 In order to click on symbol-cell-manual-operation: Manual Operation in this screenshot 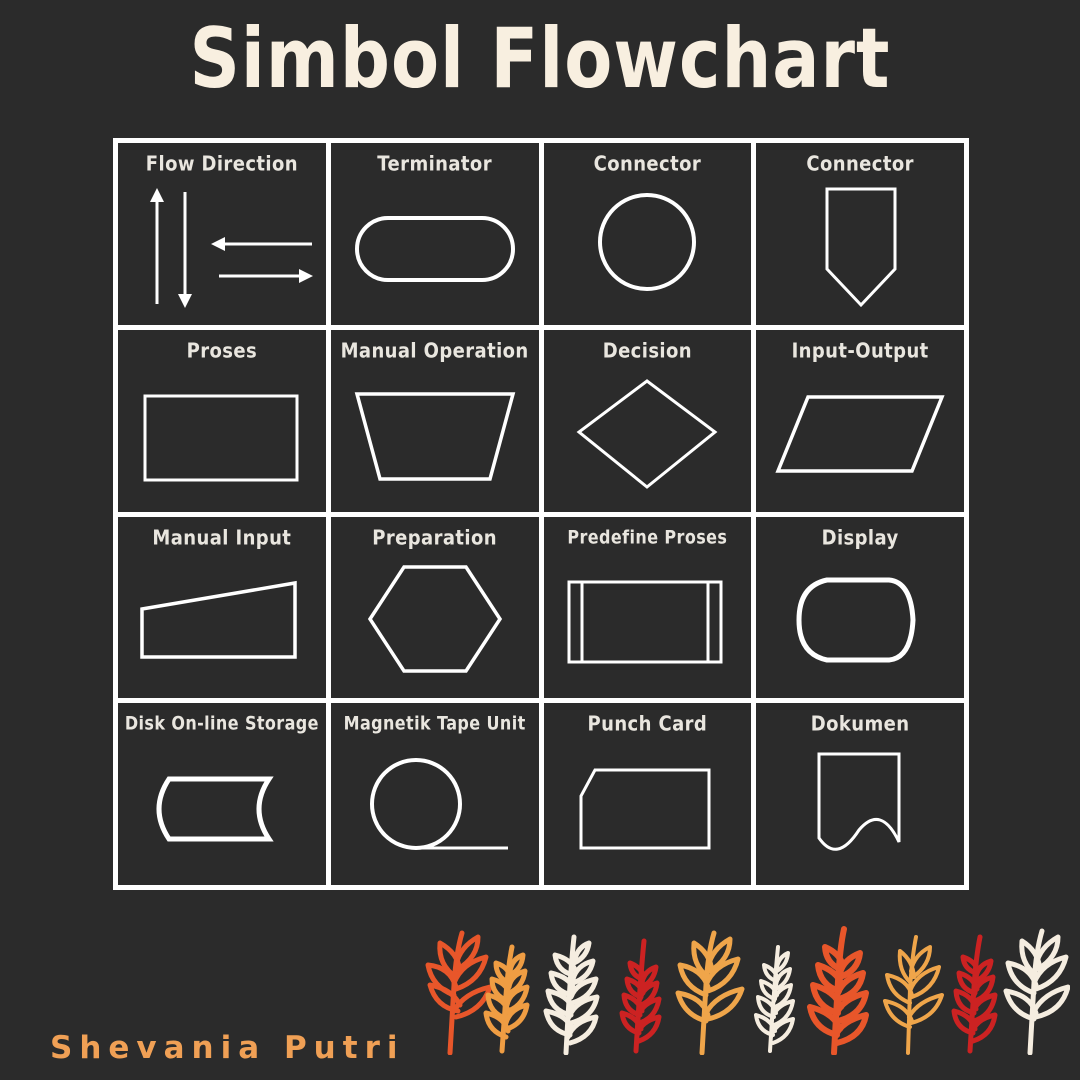, I will do `click(434, 420)`.